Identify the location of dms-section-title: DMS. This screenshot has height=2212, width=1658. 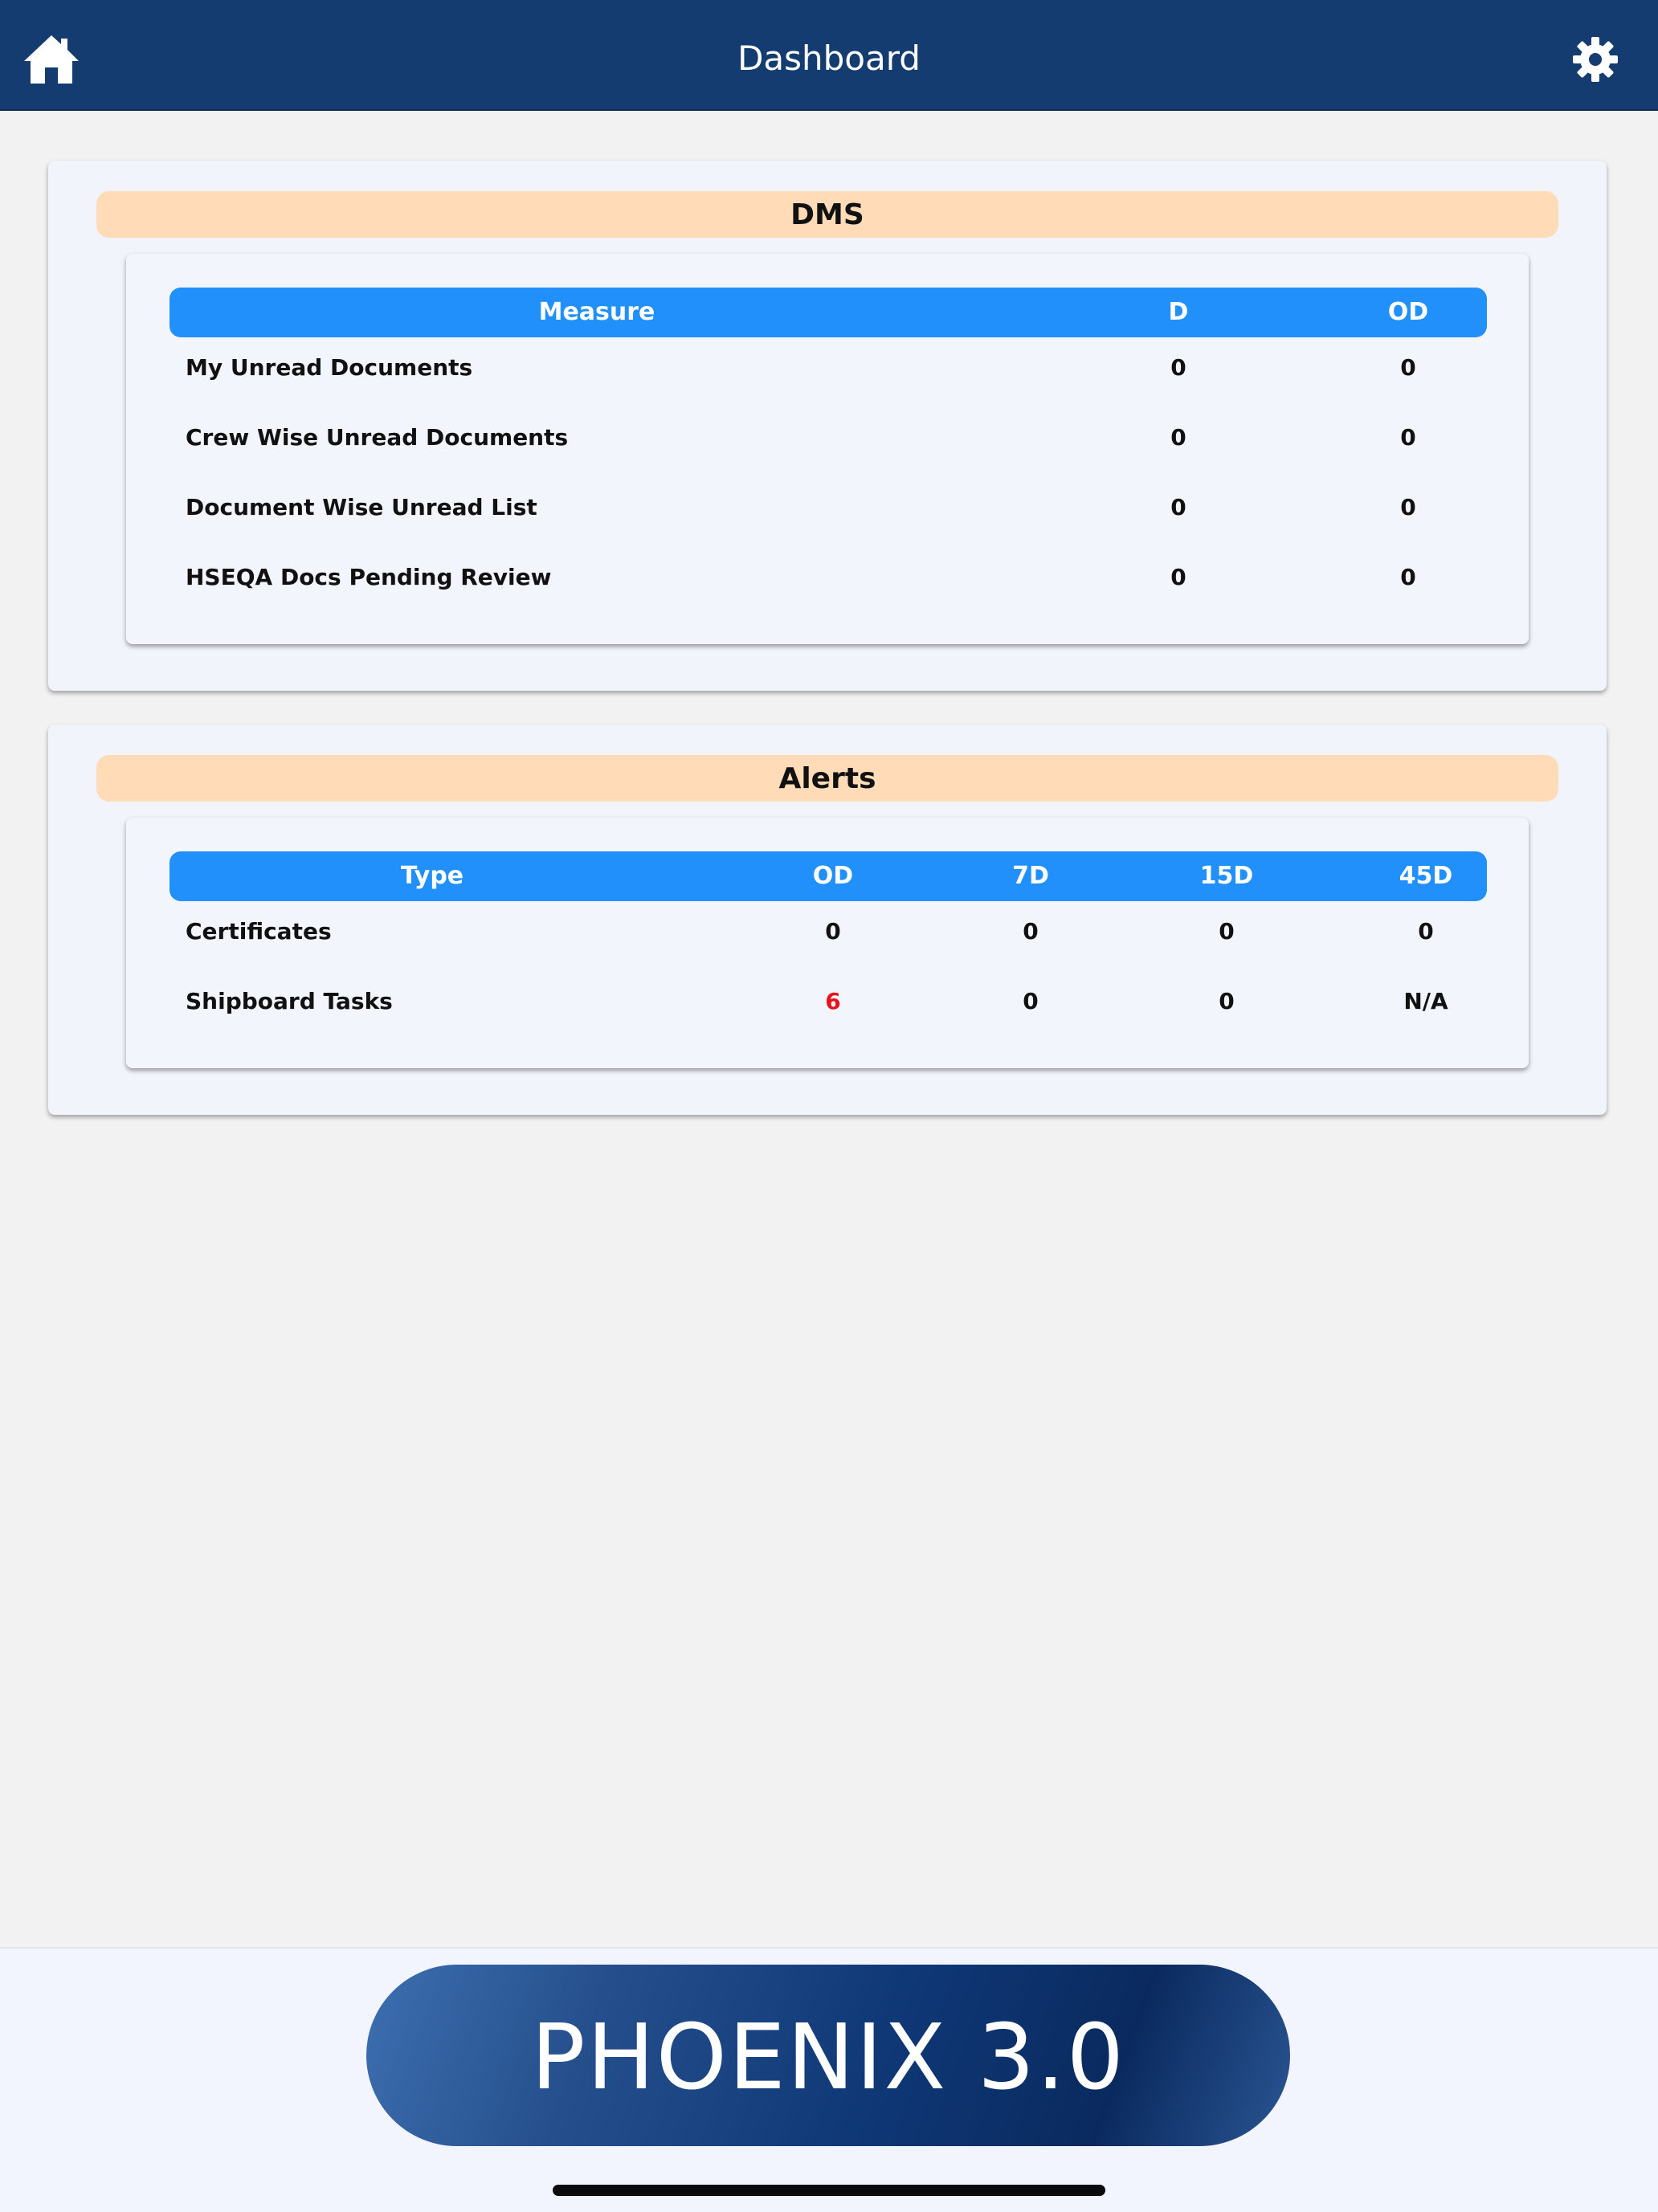
(827, 214).